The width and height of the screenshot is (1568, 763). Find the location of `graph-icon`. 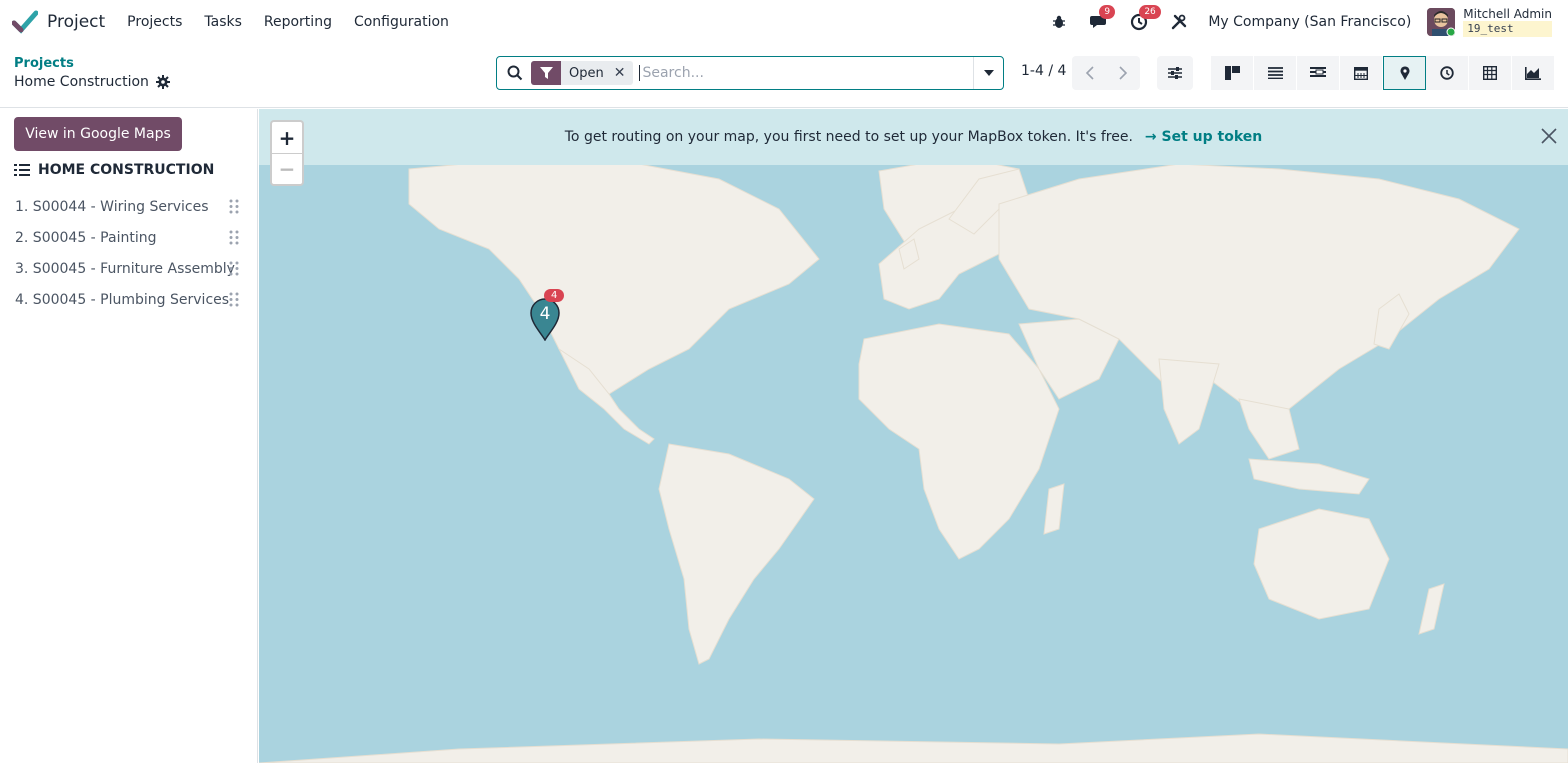

graph-icon is located at coordinates (1533, 73).